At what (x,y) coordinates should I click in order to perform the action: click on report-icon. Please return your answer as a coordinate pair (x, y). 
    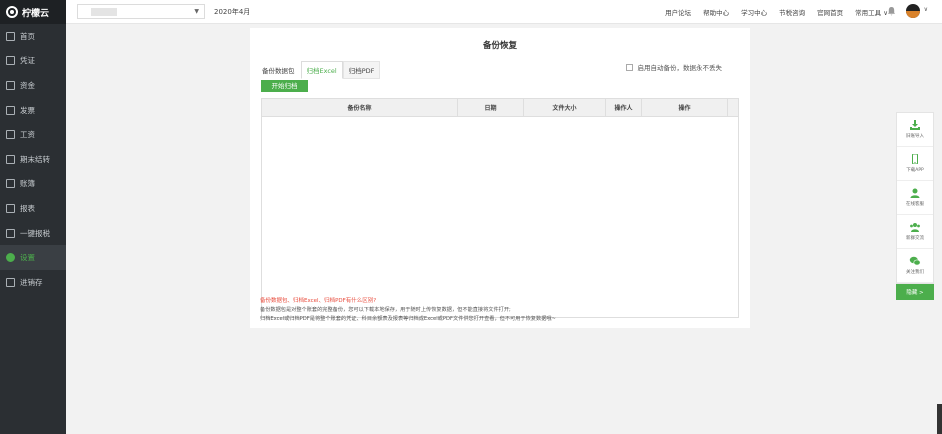
    Looking at the image, I should click on (10, 208).